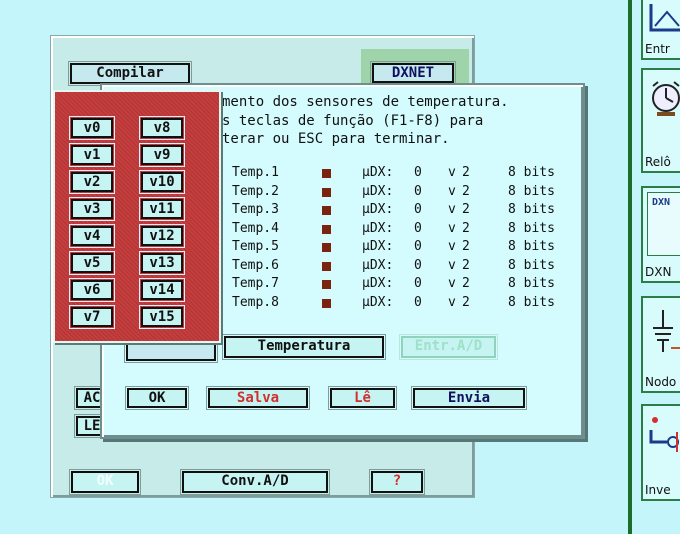  I want to click on entrada-icon, so click(664, 18).